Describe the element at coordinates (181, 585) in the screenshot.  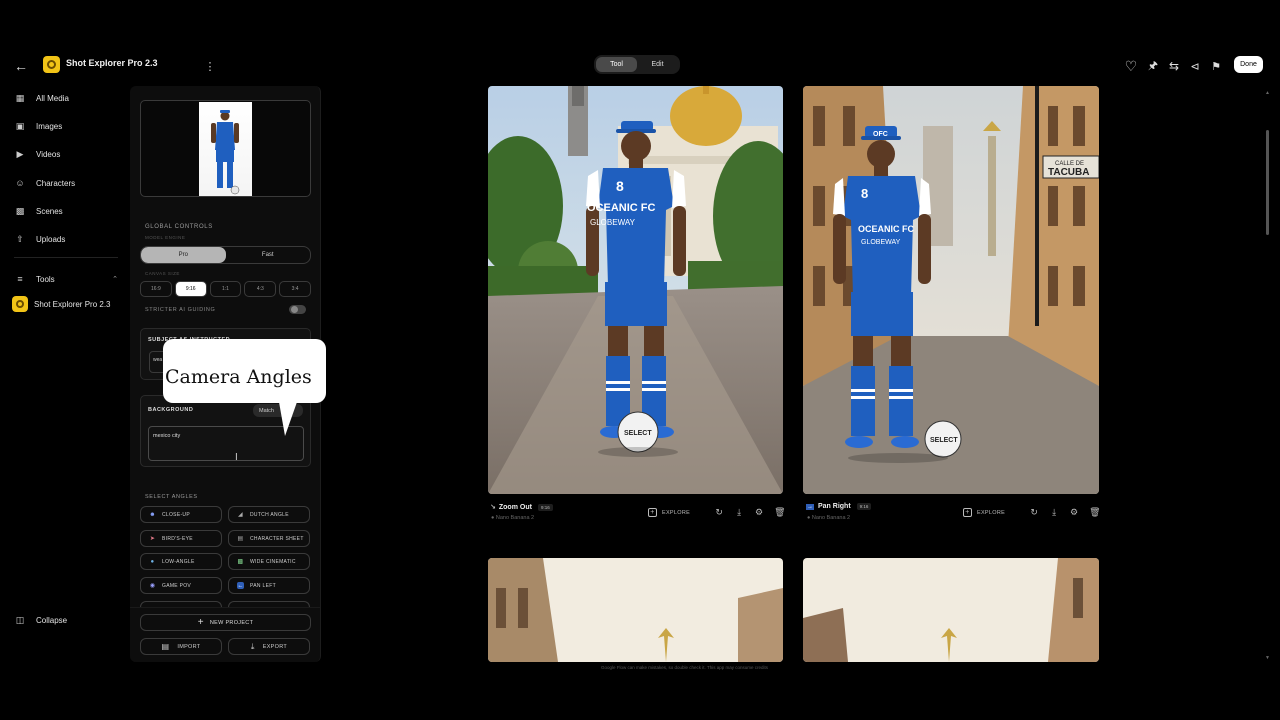
I see `angle-game-pov-button: ◉ GAME POV` at that location.